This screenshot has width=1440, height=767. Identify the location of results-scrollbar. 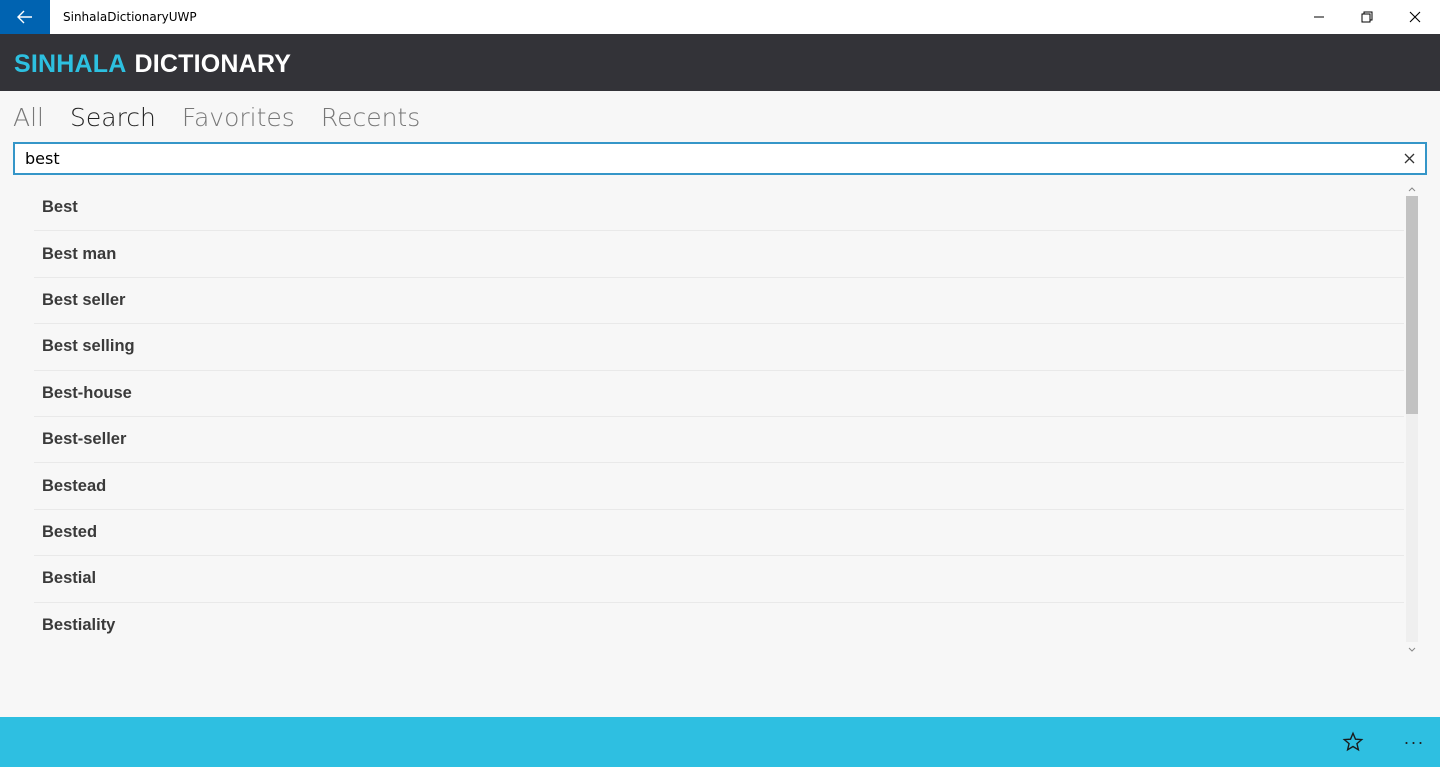
(1412, 419).